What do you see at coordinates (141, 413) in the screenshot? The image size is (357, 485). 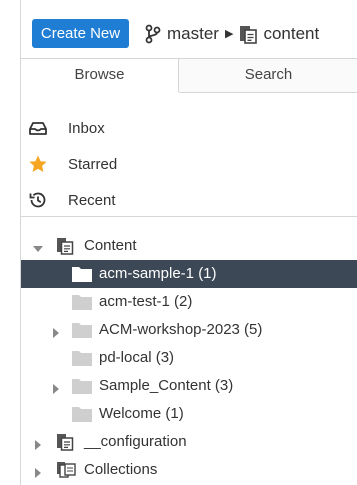 I see `tree-node-label: Welcome (1)` at bounding box center [141, 413].